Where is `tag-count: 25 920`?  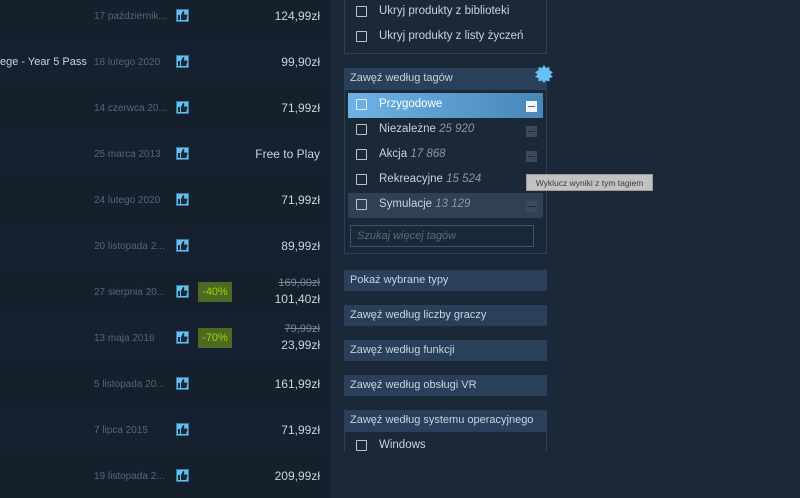
tag-count: 25 920 is located at coordinates (457, 129).